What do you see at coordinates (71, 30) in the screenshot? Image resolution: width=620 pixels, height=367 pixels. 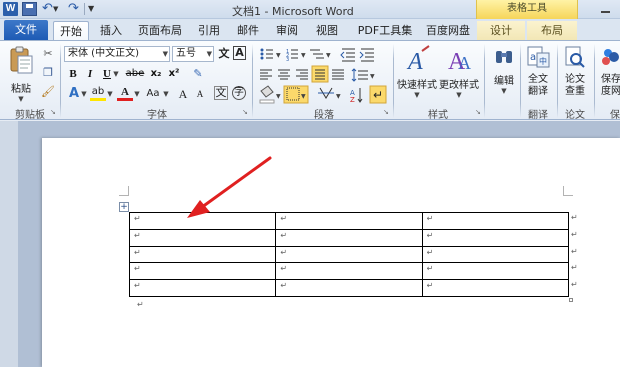 I see `tab-home: 开始` at bounding box center [71, 30].